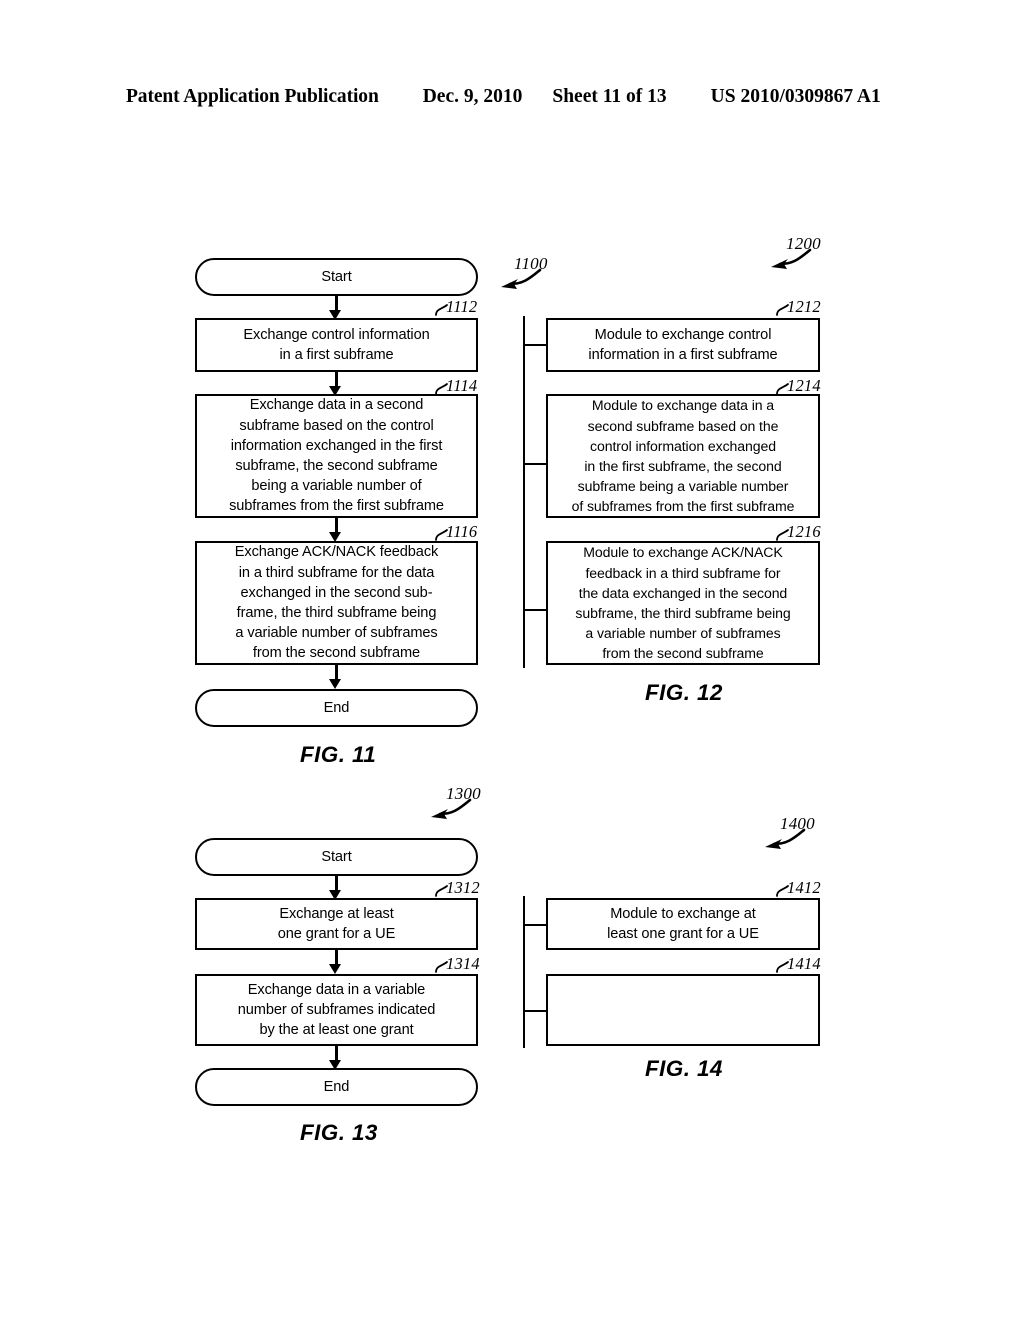  I want to click on fig11-node-start: Start, so click(336, 277).